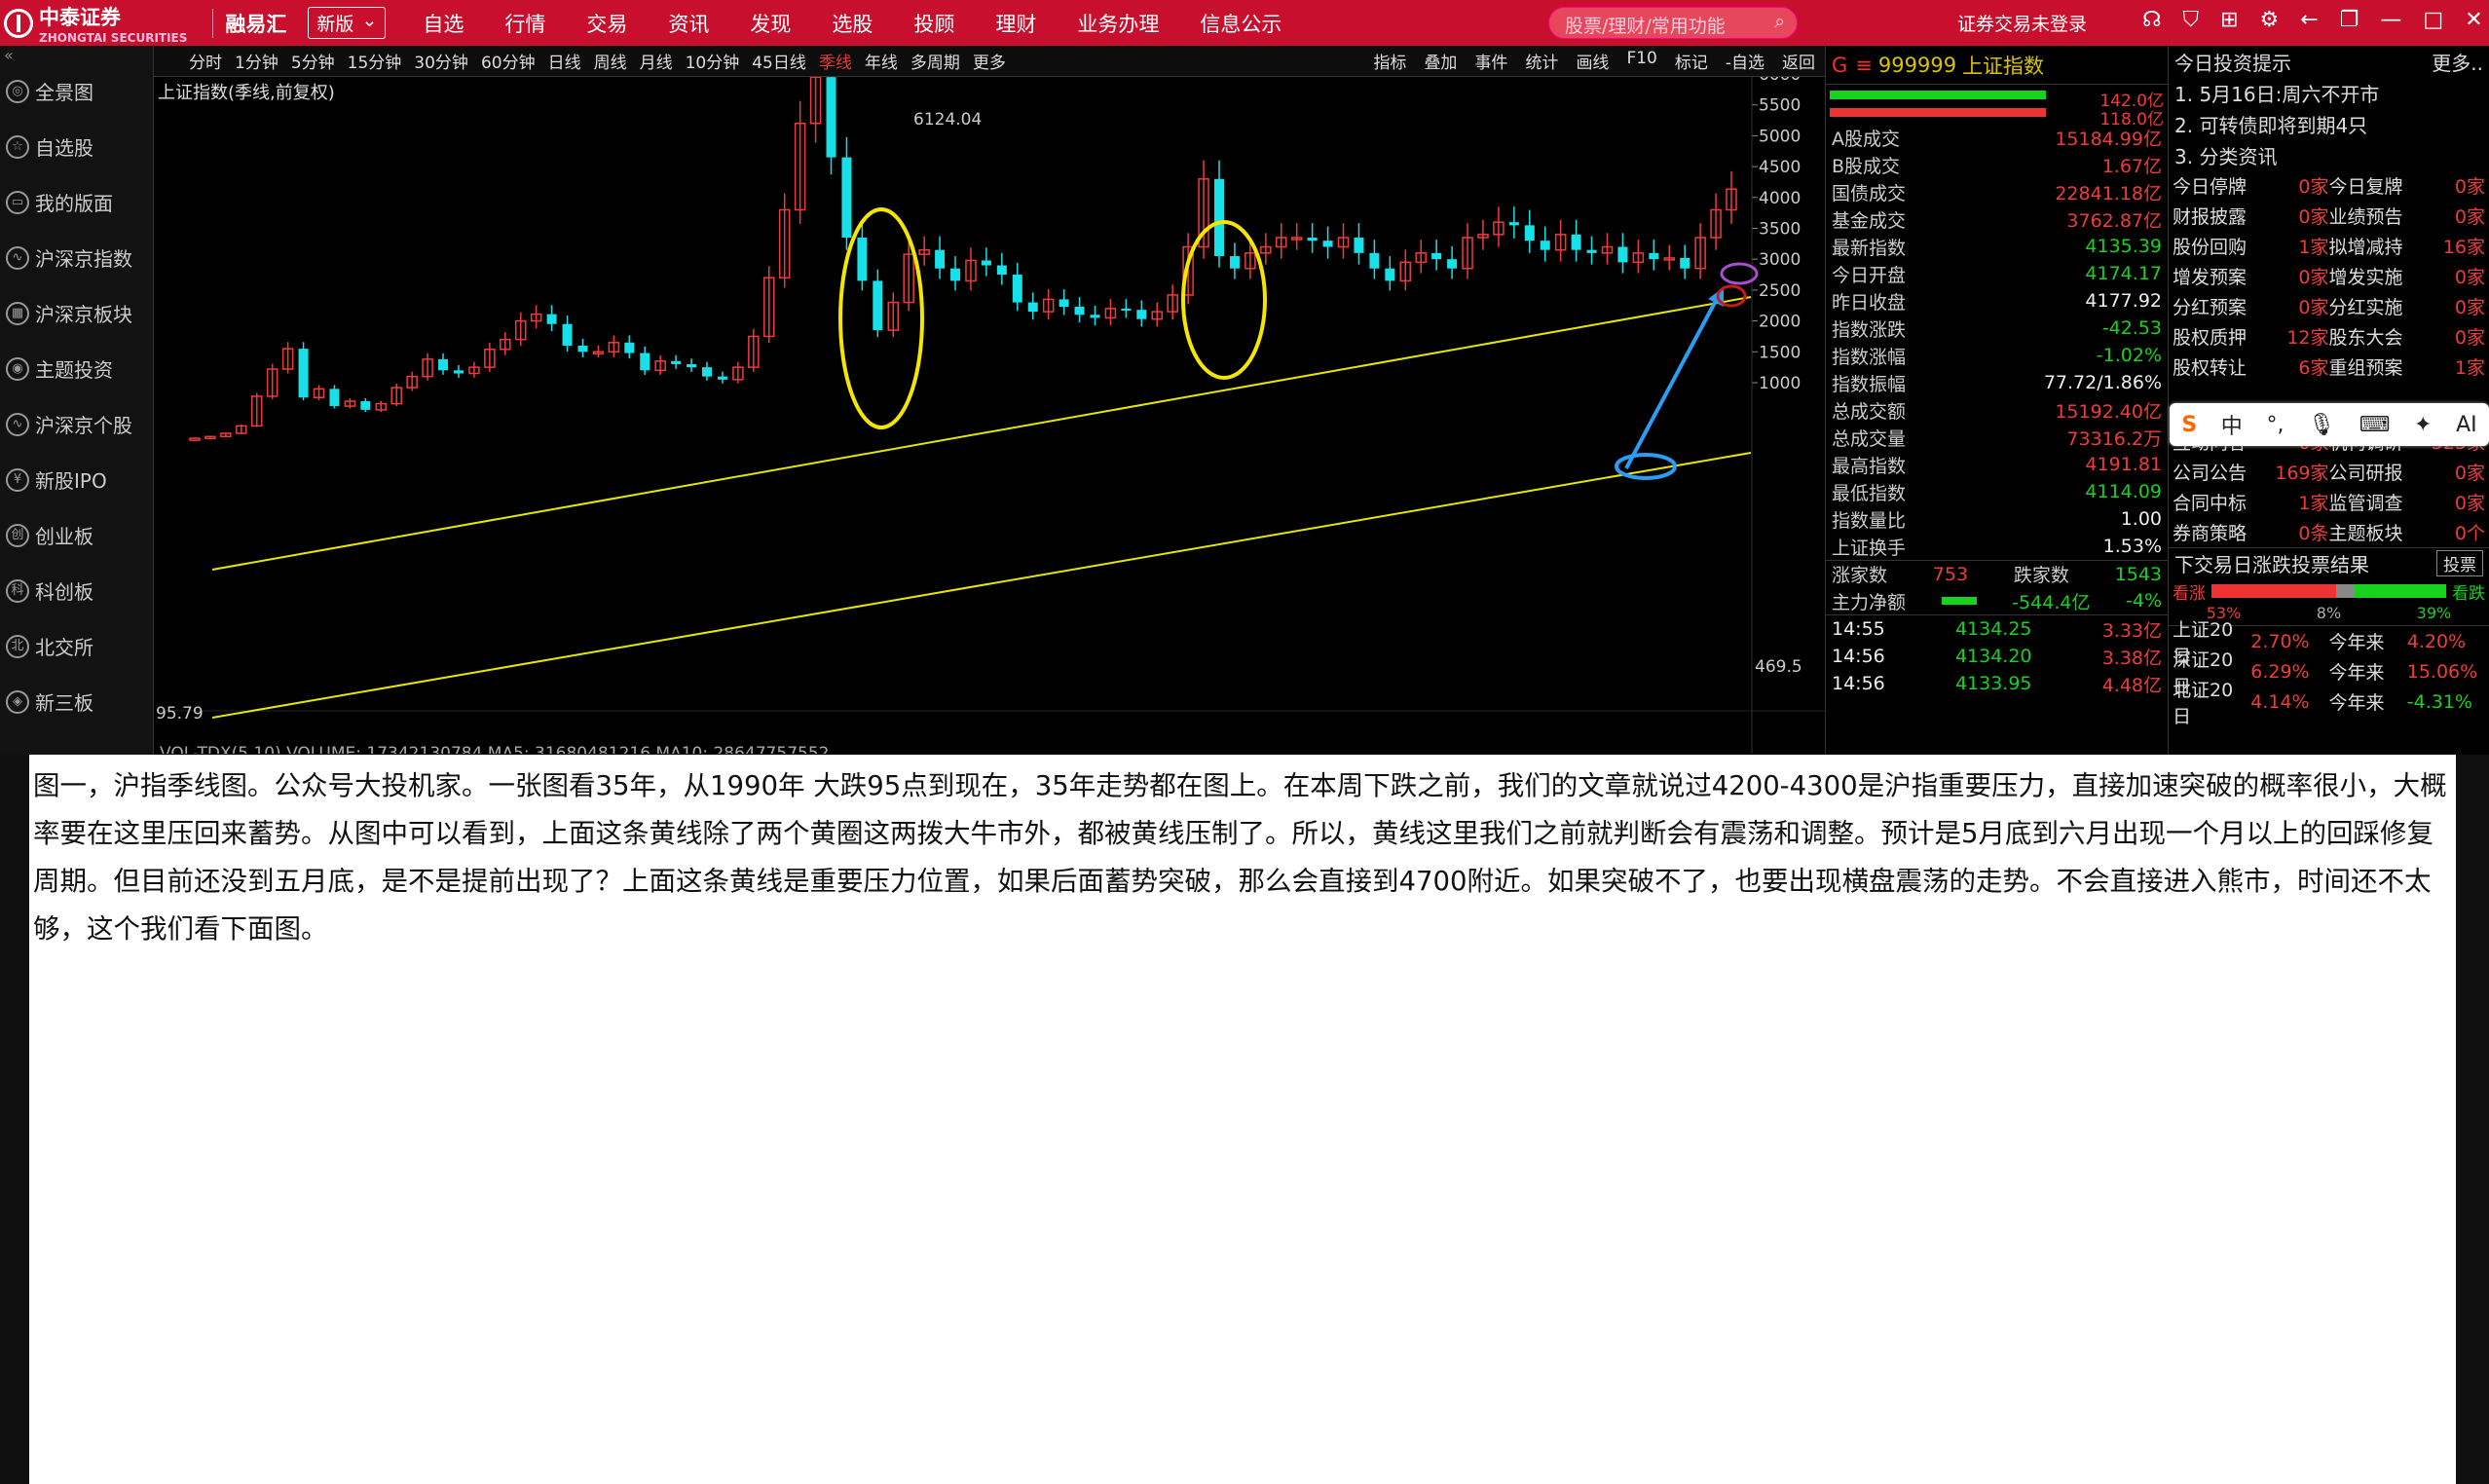 This screenshot has width=2489, height=1484. I want to click on sidebar-item-7: ¥ 新股IPO, so click(77, 479).